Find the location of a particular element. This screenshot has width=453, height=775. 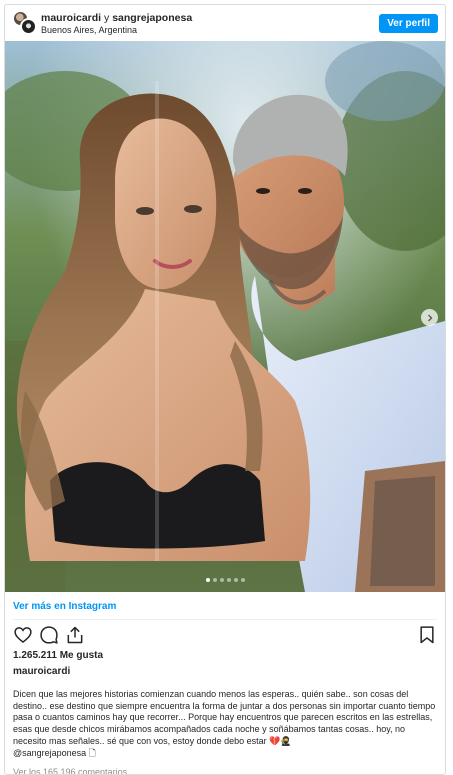

header-users: mauroicardi y sangrejaponesa is located at coordinates (116, 18).